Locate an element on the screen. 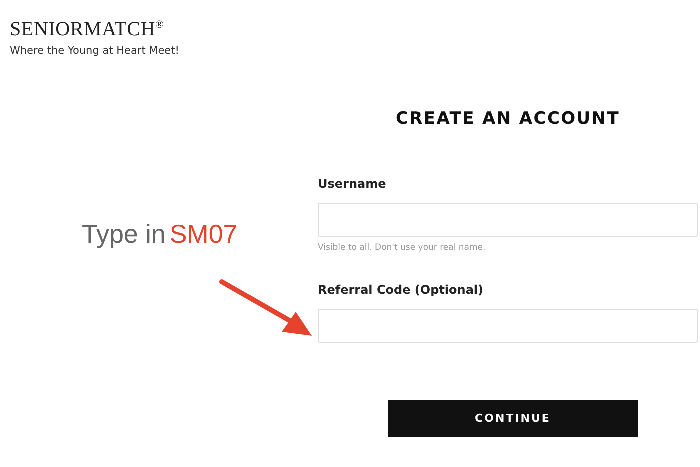 Image resolution: width=700 pixels, height=467 pixels. field-label: Username is located at coordinates (353, 183).